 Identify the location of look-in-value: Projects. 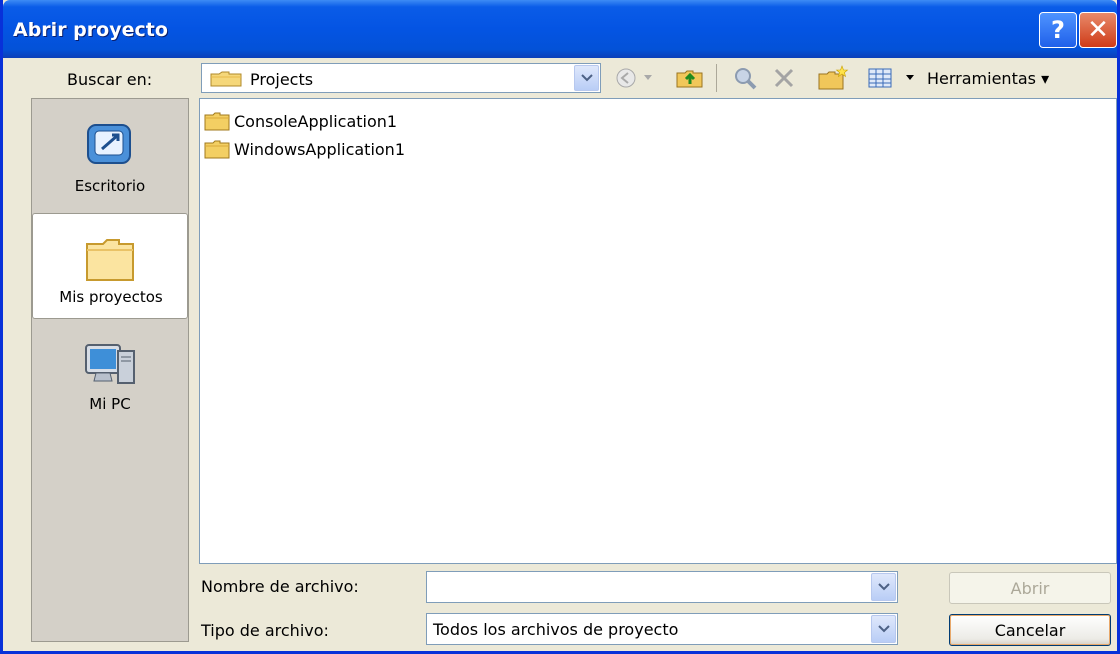
(282, 79).